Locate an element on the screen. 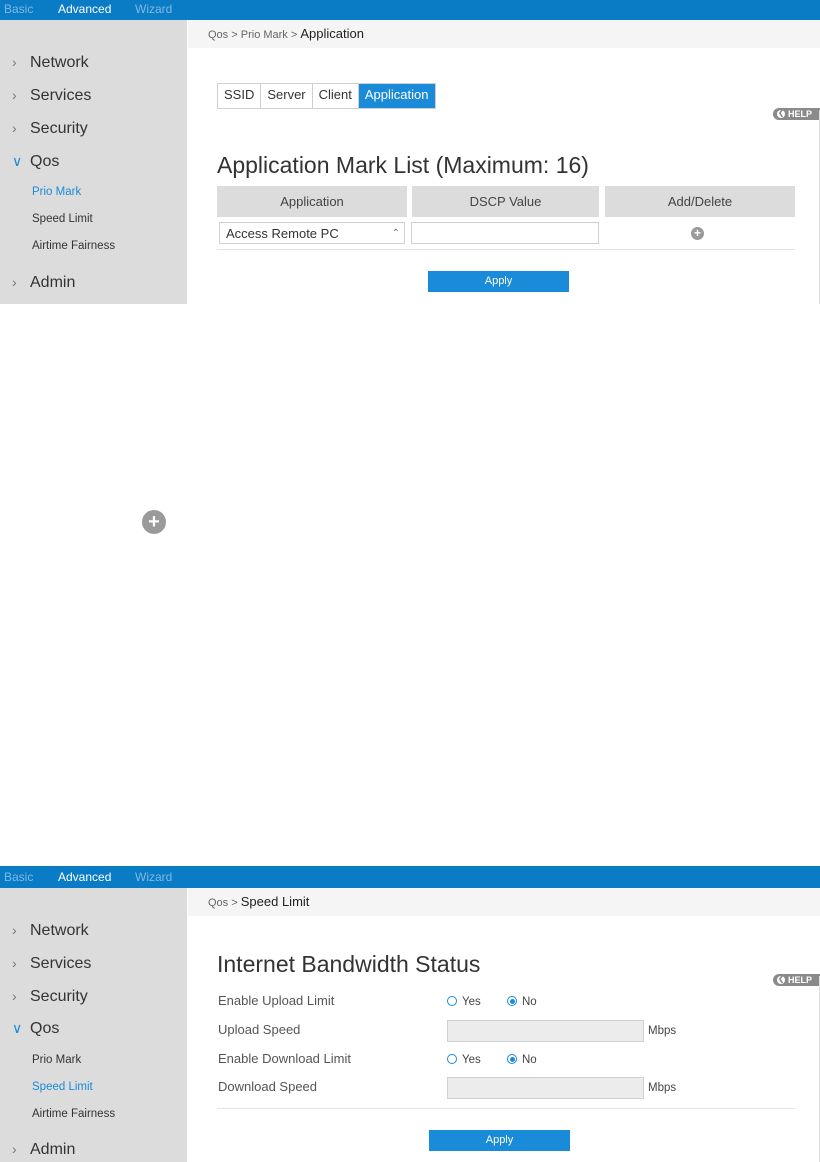 The height and width of the screenshot is (1162, 820). dscp-value-input is located at coordinates (505, 233).